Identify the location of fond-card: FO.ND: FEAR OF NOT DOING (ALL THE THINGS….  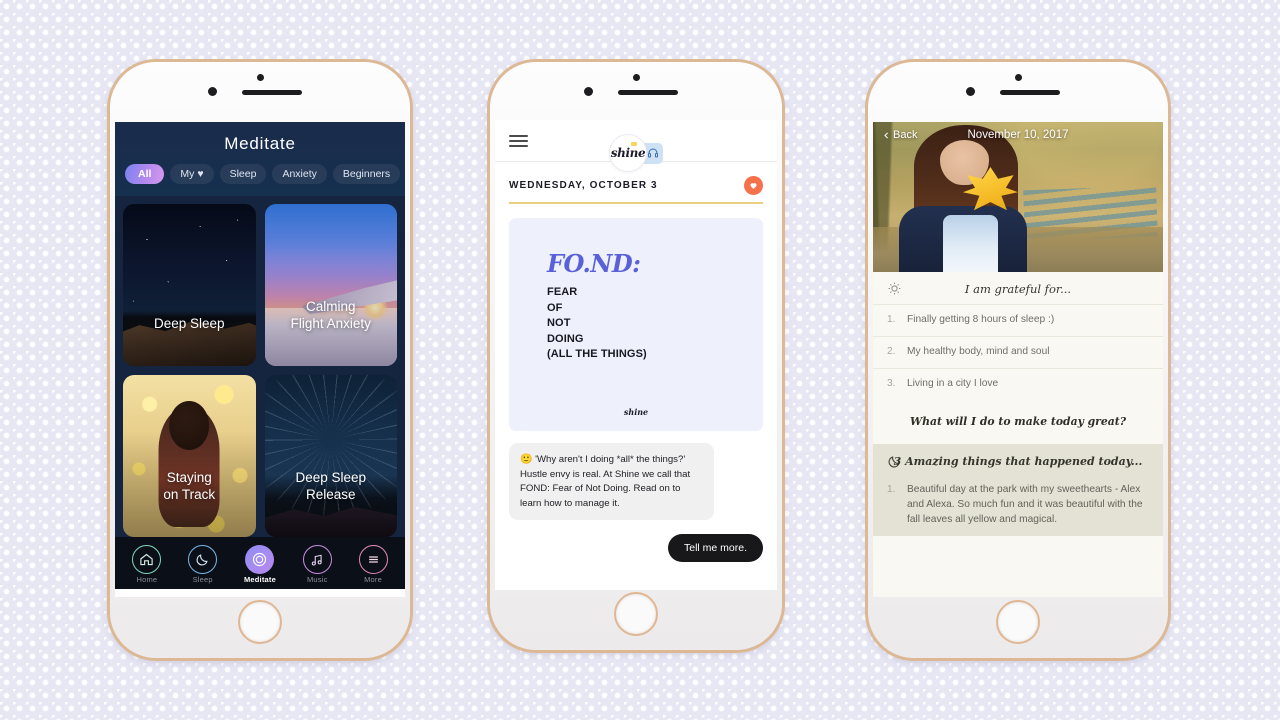
(636, 324).